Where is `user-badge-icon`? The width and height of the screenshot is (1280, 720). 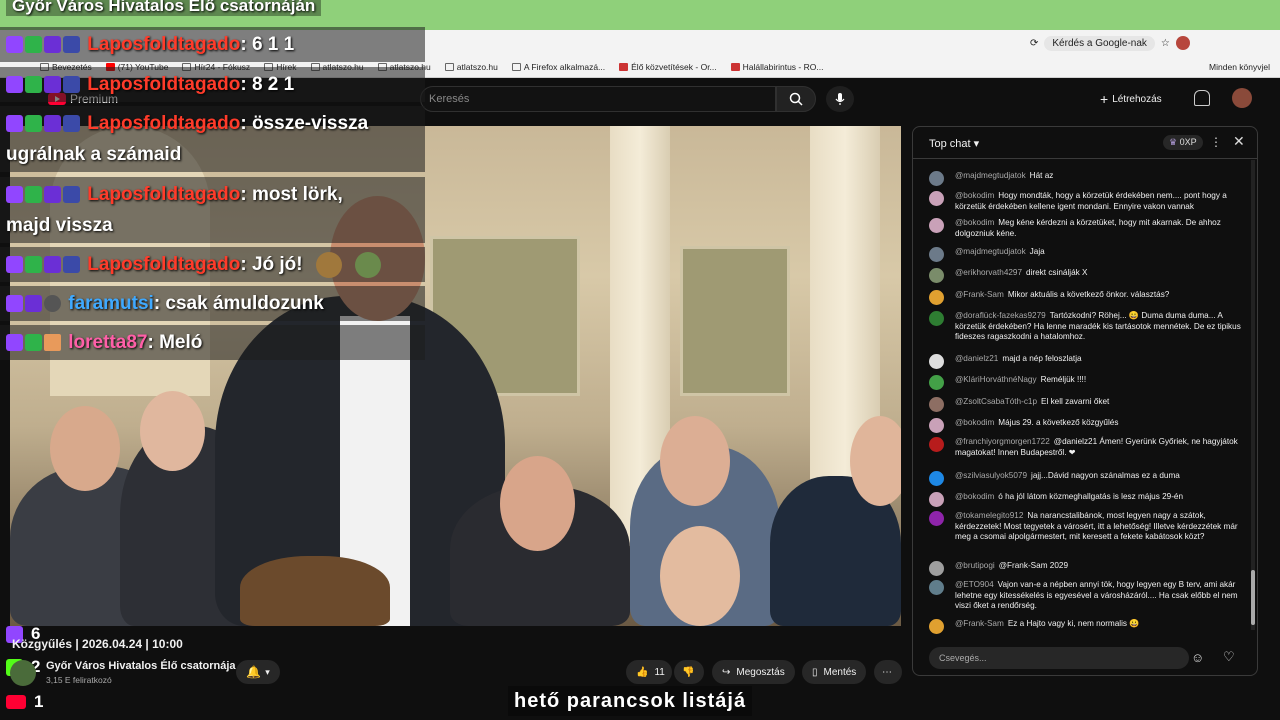
user-badge-icon is located at coordinates (52, 304).